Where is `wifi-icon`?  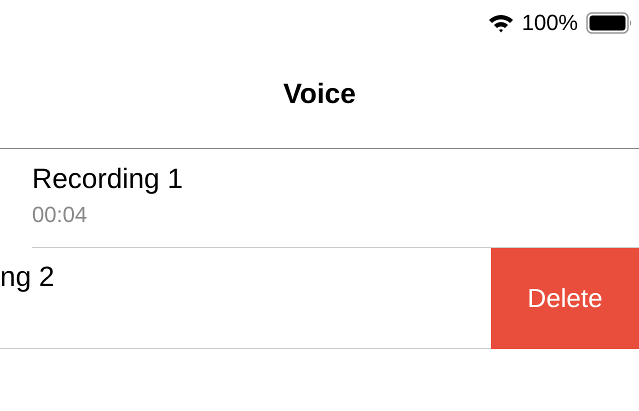 wifi-icon is located at coordinates (501, 22).